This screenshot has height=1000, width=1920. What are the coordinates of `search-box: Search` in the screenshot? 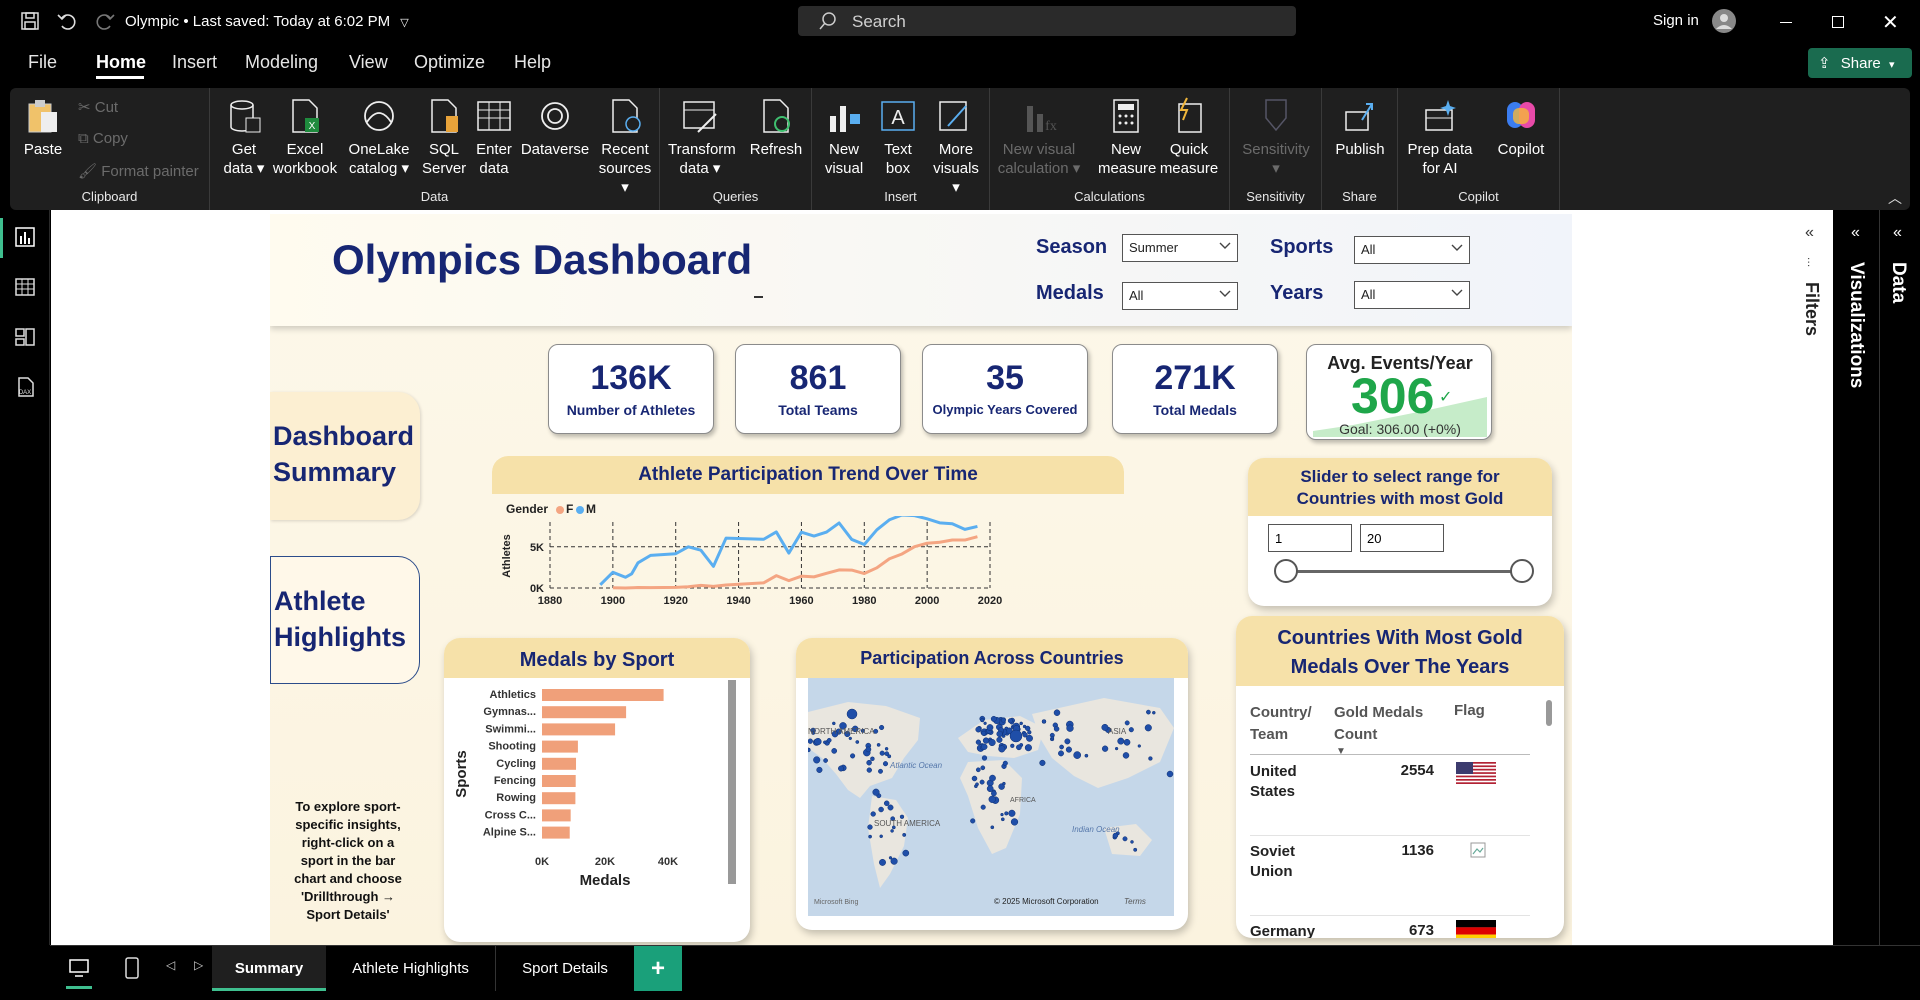 It's located at (1047, 21).